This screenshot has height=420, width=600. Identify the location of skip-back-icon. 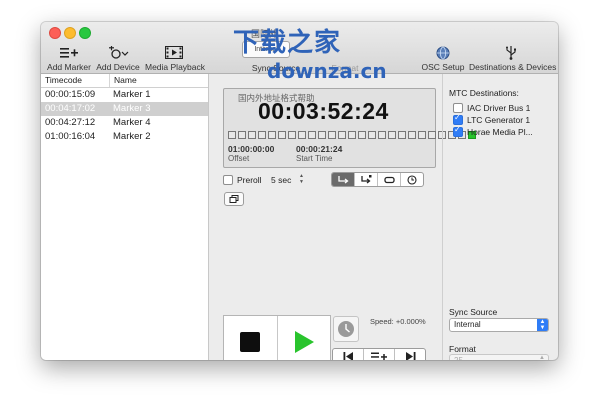
(348, 356).